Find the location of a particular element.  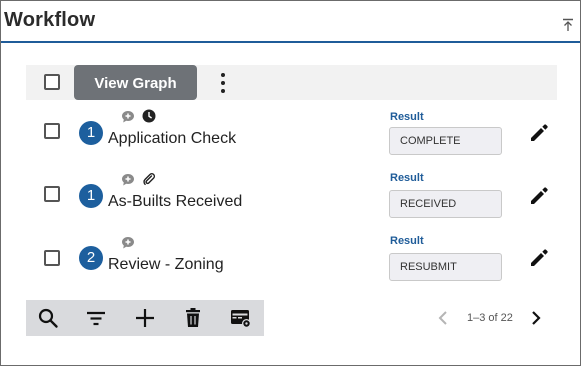

view-graph-button: View Graph is located at coordinates (135, 82).